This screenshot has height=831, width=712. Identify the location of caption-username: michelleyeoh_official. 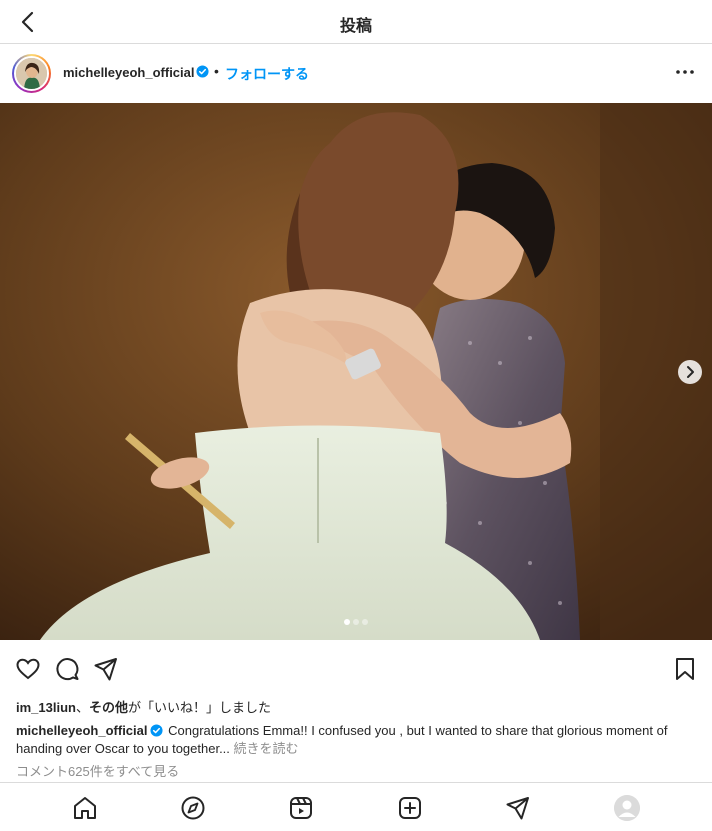
(82, 730).